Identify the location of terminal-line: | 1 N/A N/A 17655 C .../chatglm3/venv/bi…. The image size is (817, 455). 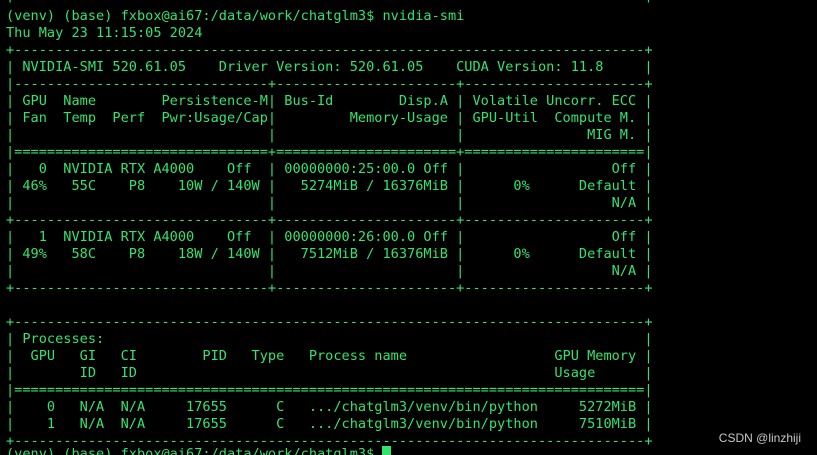
(329, 424).